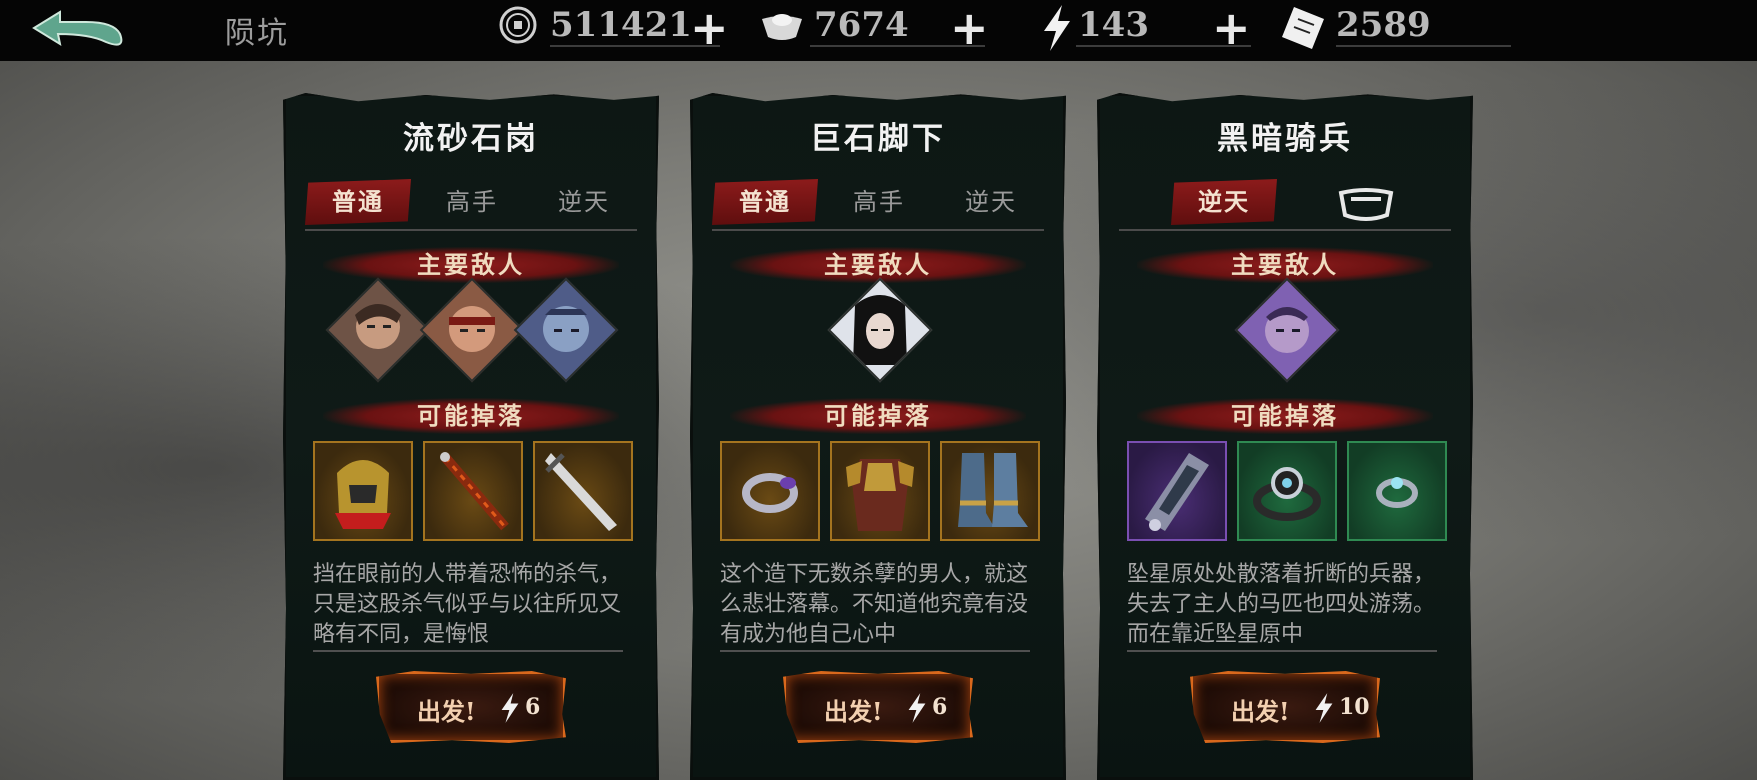 The image size is (1757, 780). I want to click on dark-knight-portrait, so click(1287, 330).